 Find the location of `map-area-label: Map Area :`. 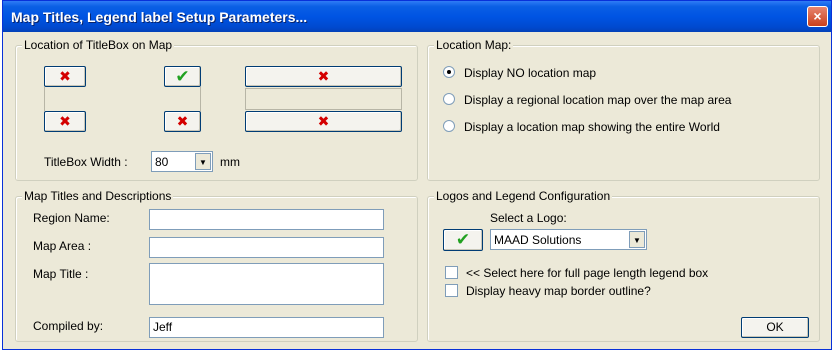

map-area-label: Map Area : is located at coordinates (62, 246).